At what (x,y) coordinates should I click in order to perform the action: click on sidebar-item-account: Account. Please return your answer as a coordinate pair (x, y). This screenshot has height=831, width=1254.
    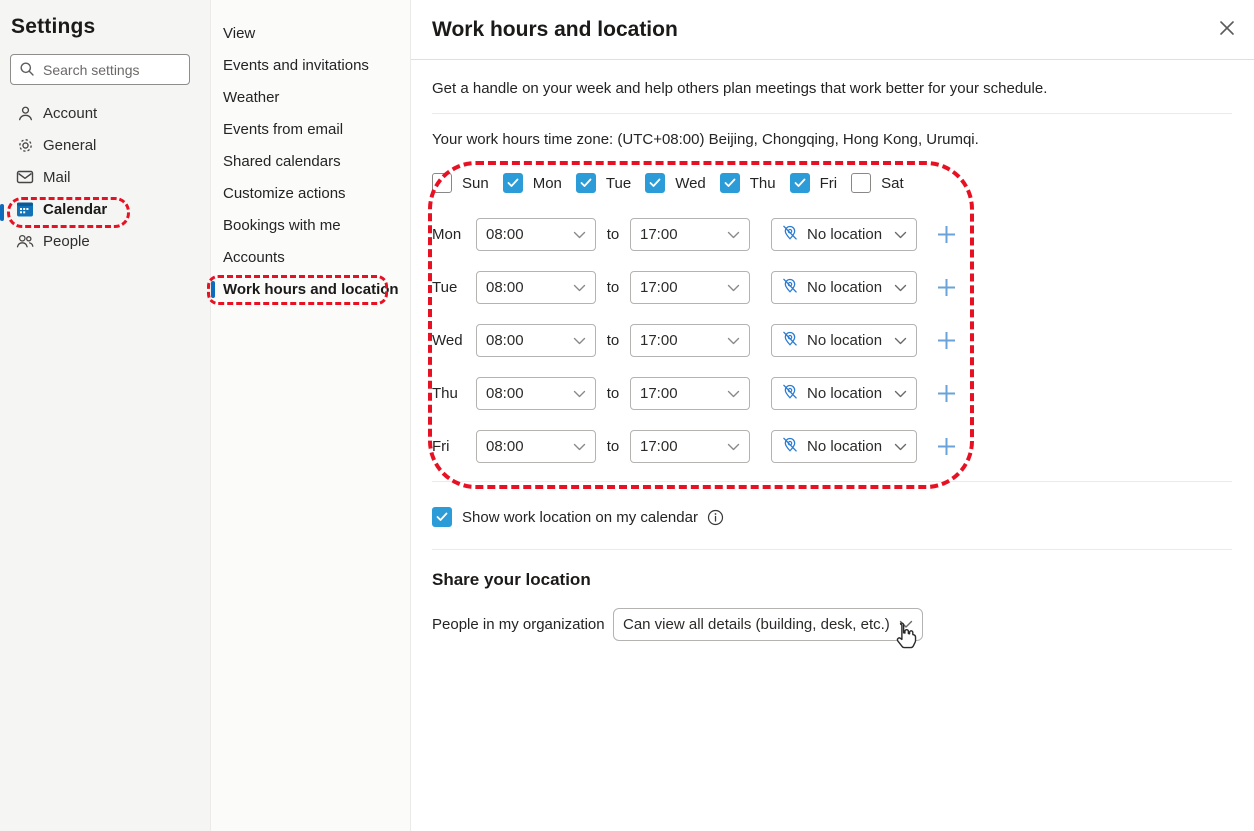
    Looking at the image, I should click on (105, 113).